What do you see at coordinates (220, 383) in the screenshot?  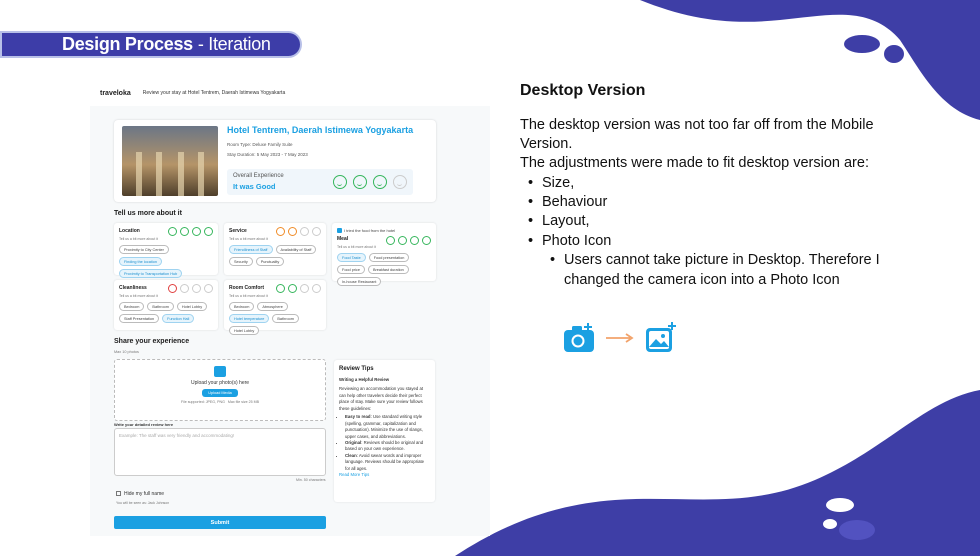 I see `upload-text: Upload your photo(s) here` at bounding box center [220, 383].